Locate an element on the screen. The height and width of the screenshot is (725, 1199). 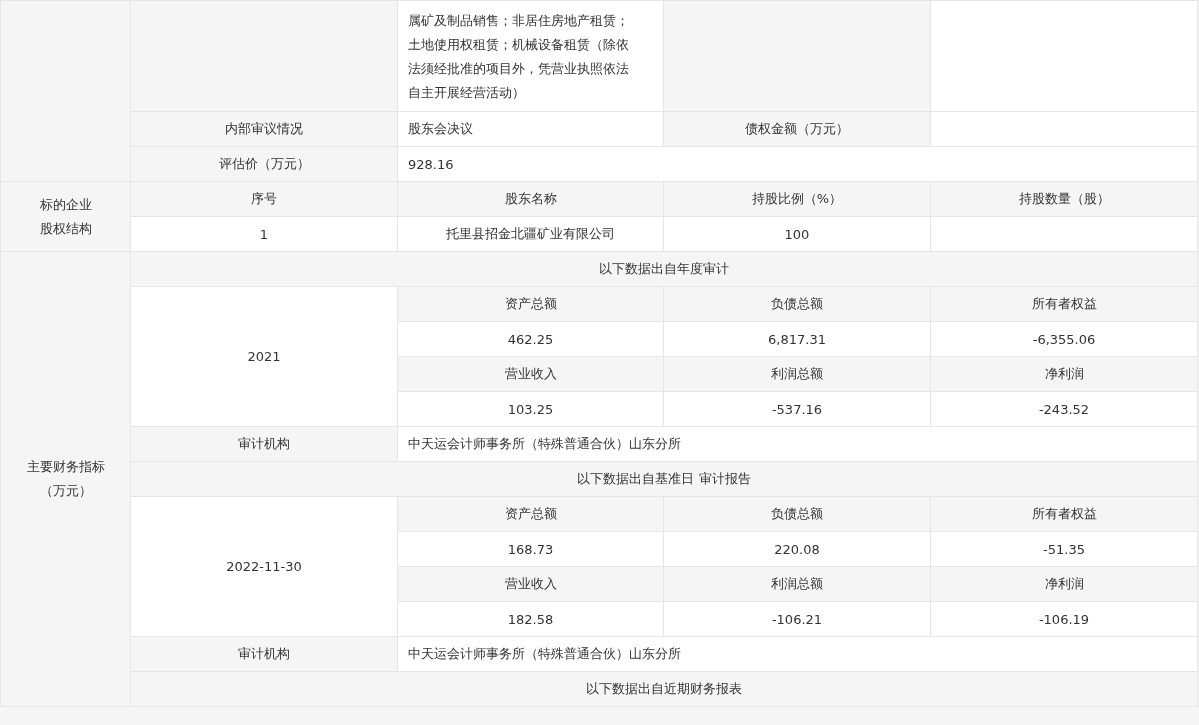
period-date: 2022-11-30 is located at coordinates (264, 566).